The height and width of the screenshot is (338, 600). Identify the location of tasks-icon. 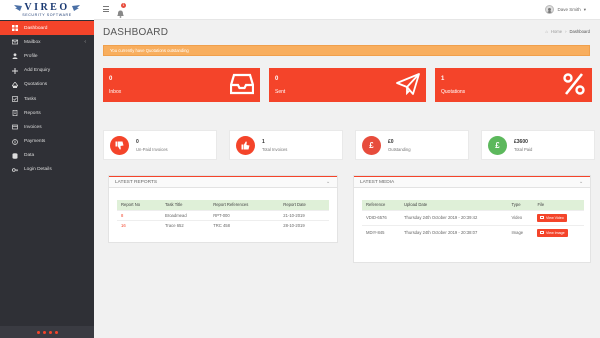
(15, 99).